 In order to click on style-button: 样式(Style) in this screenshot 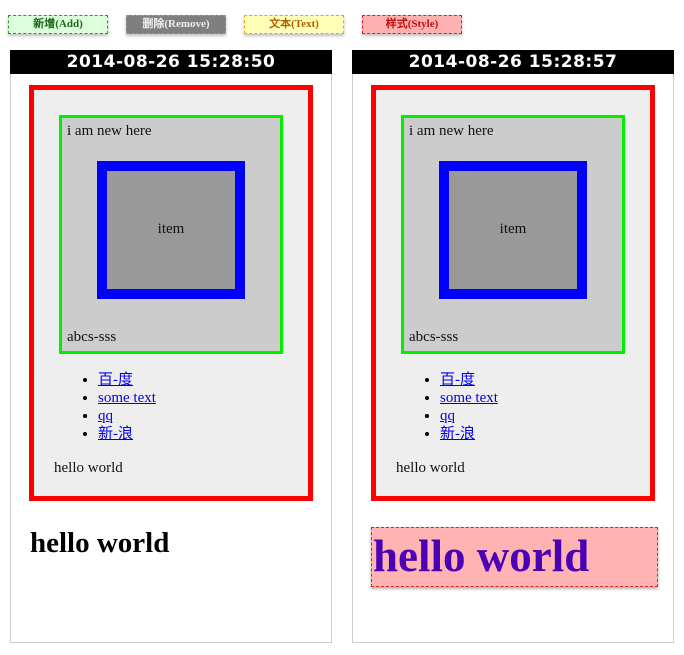, I will do `click(412, 24)`.